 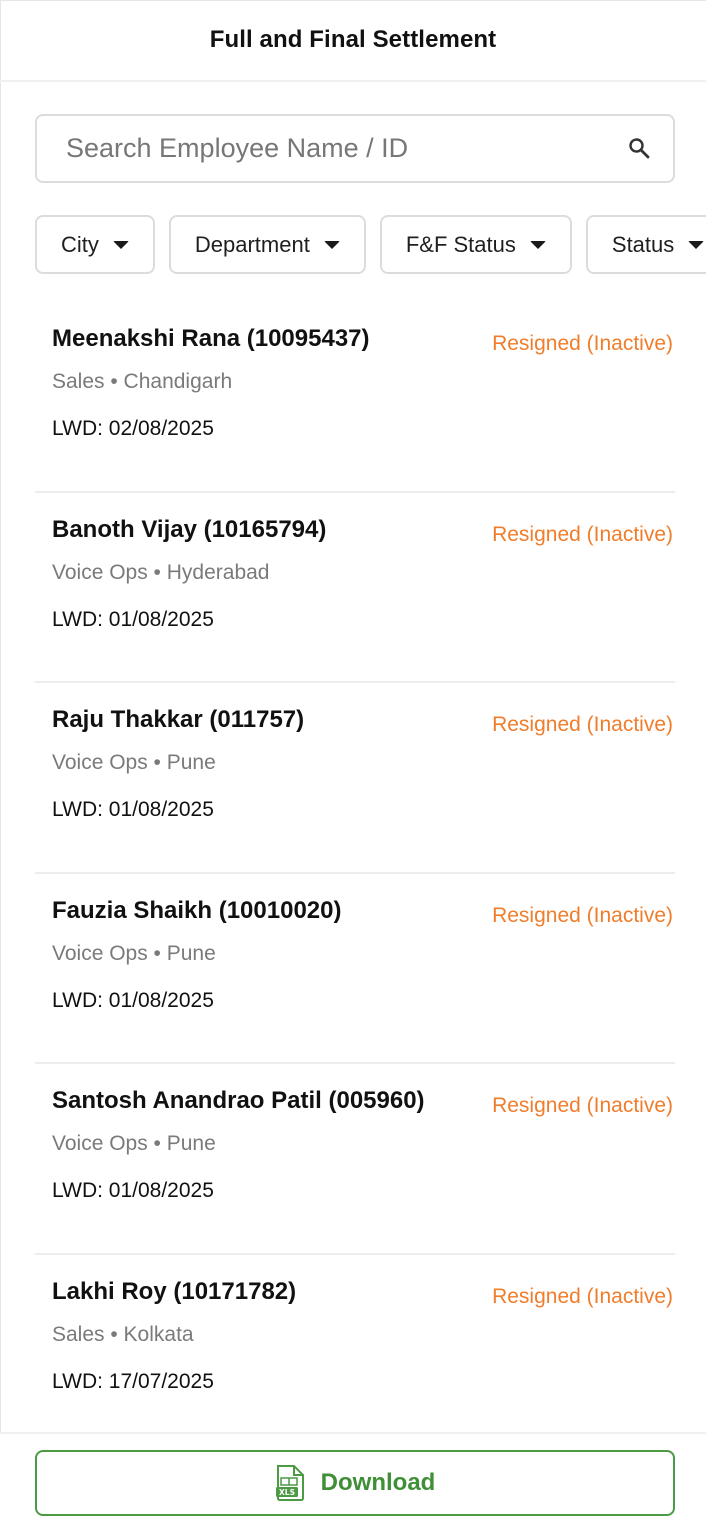 I want to click on filter-ff-status: F&F Status, so click(x=475, y=244).